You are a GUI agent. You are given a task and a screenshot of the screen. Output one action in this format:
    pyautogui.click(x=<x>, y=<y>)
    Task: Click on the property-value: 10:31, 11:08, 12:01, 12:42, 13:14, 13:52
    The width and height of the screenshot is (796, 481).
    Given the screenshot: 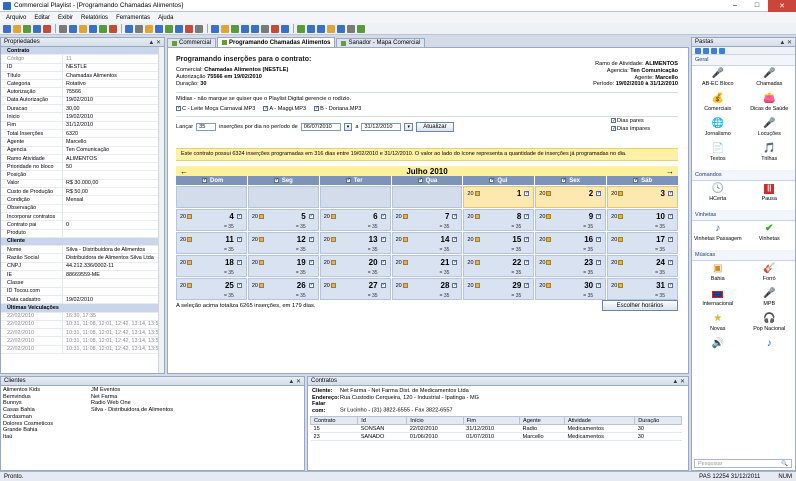 What is the action you would take?
    pyautogui.click(x=113, y=324)
    